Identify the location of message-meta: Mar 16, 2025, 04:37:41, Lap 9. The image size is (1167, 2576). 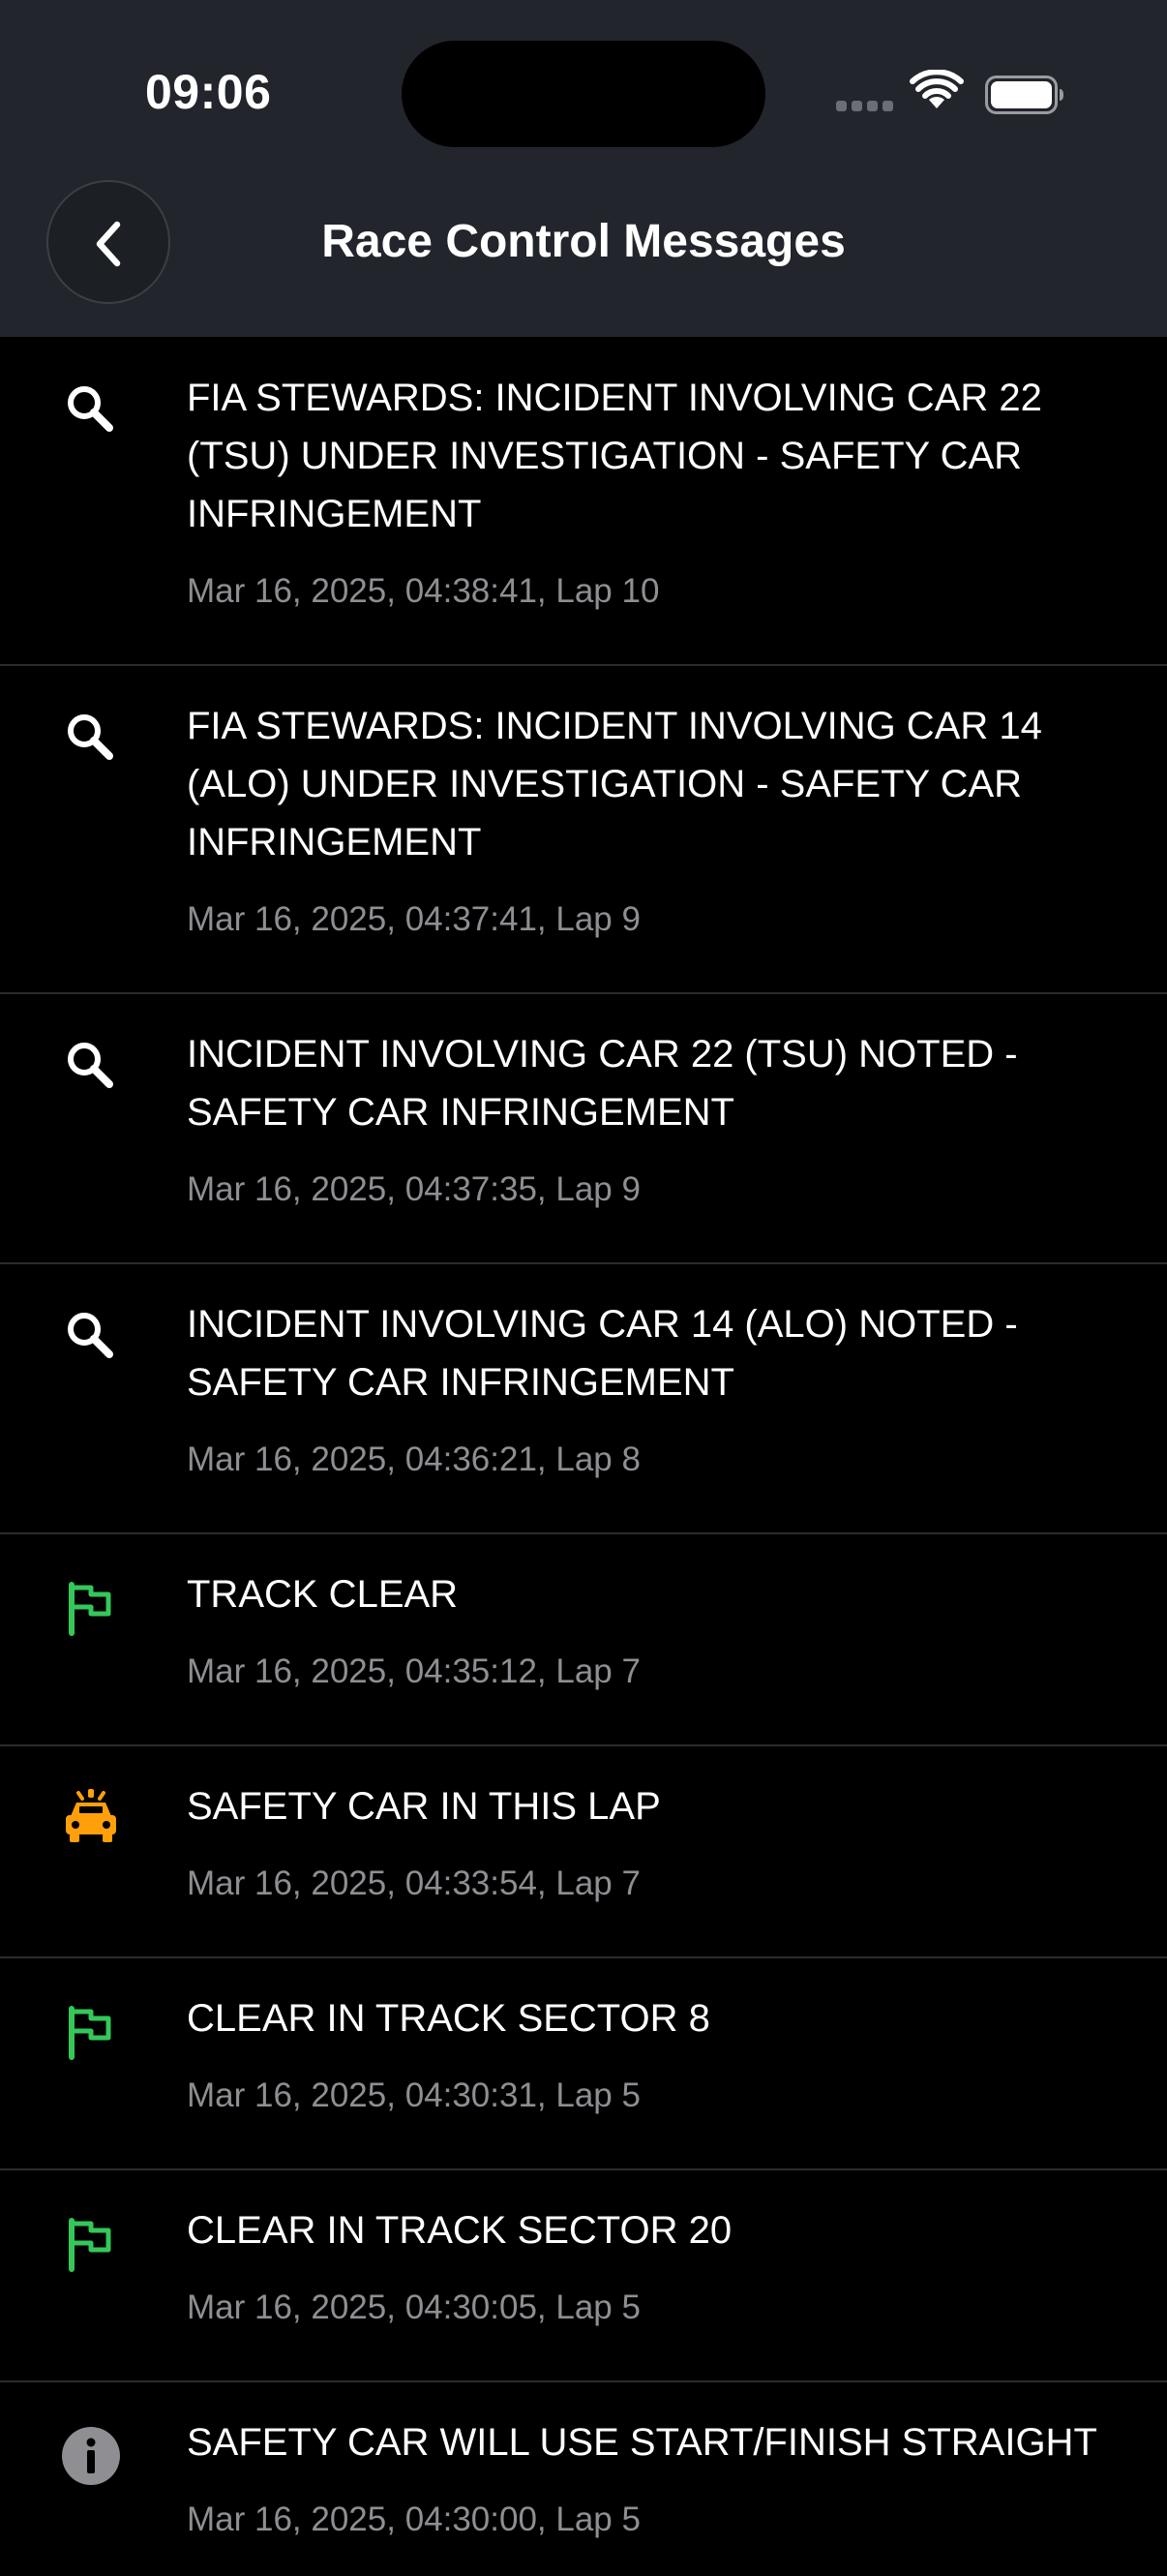
(414, 919).